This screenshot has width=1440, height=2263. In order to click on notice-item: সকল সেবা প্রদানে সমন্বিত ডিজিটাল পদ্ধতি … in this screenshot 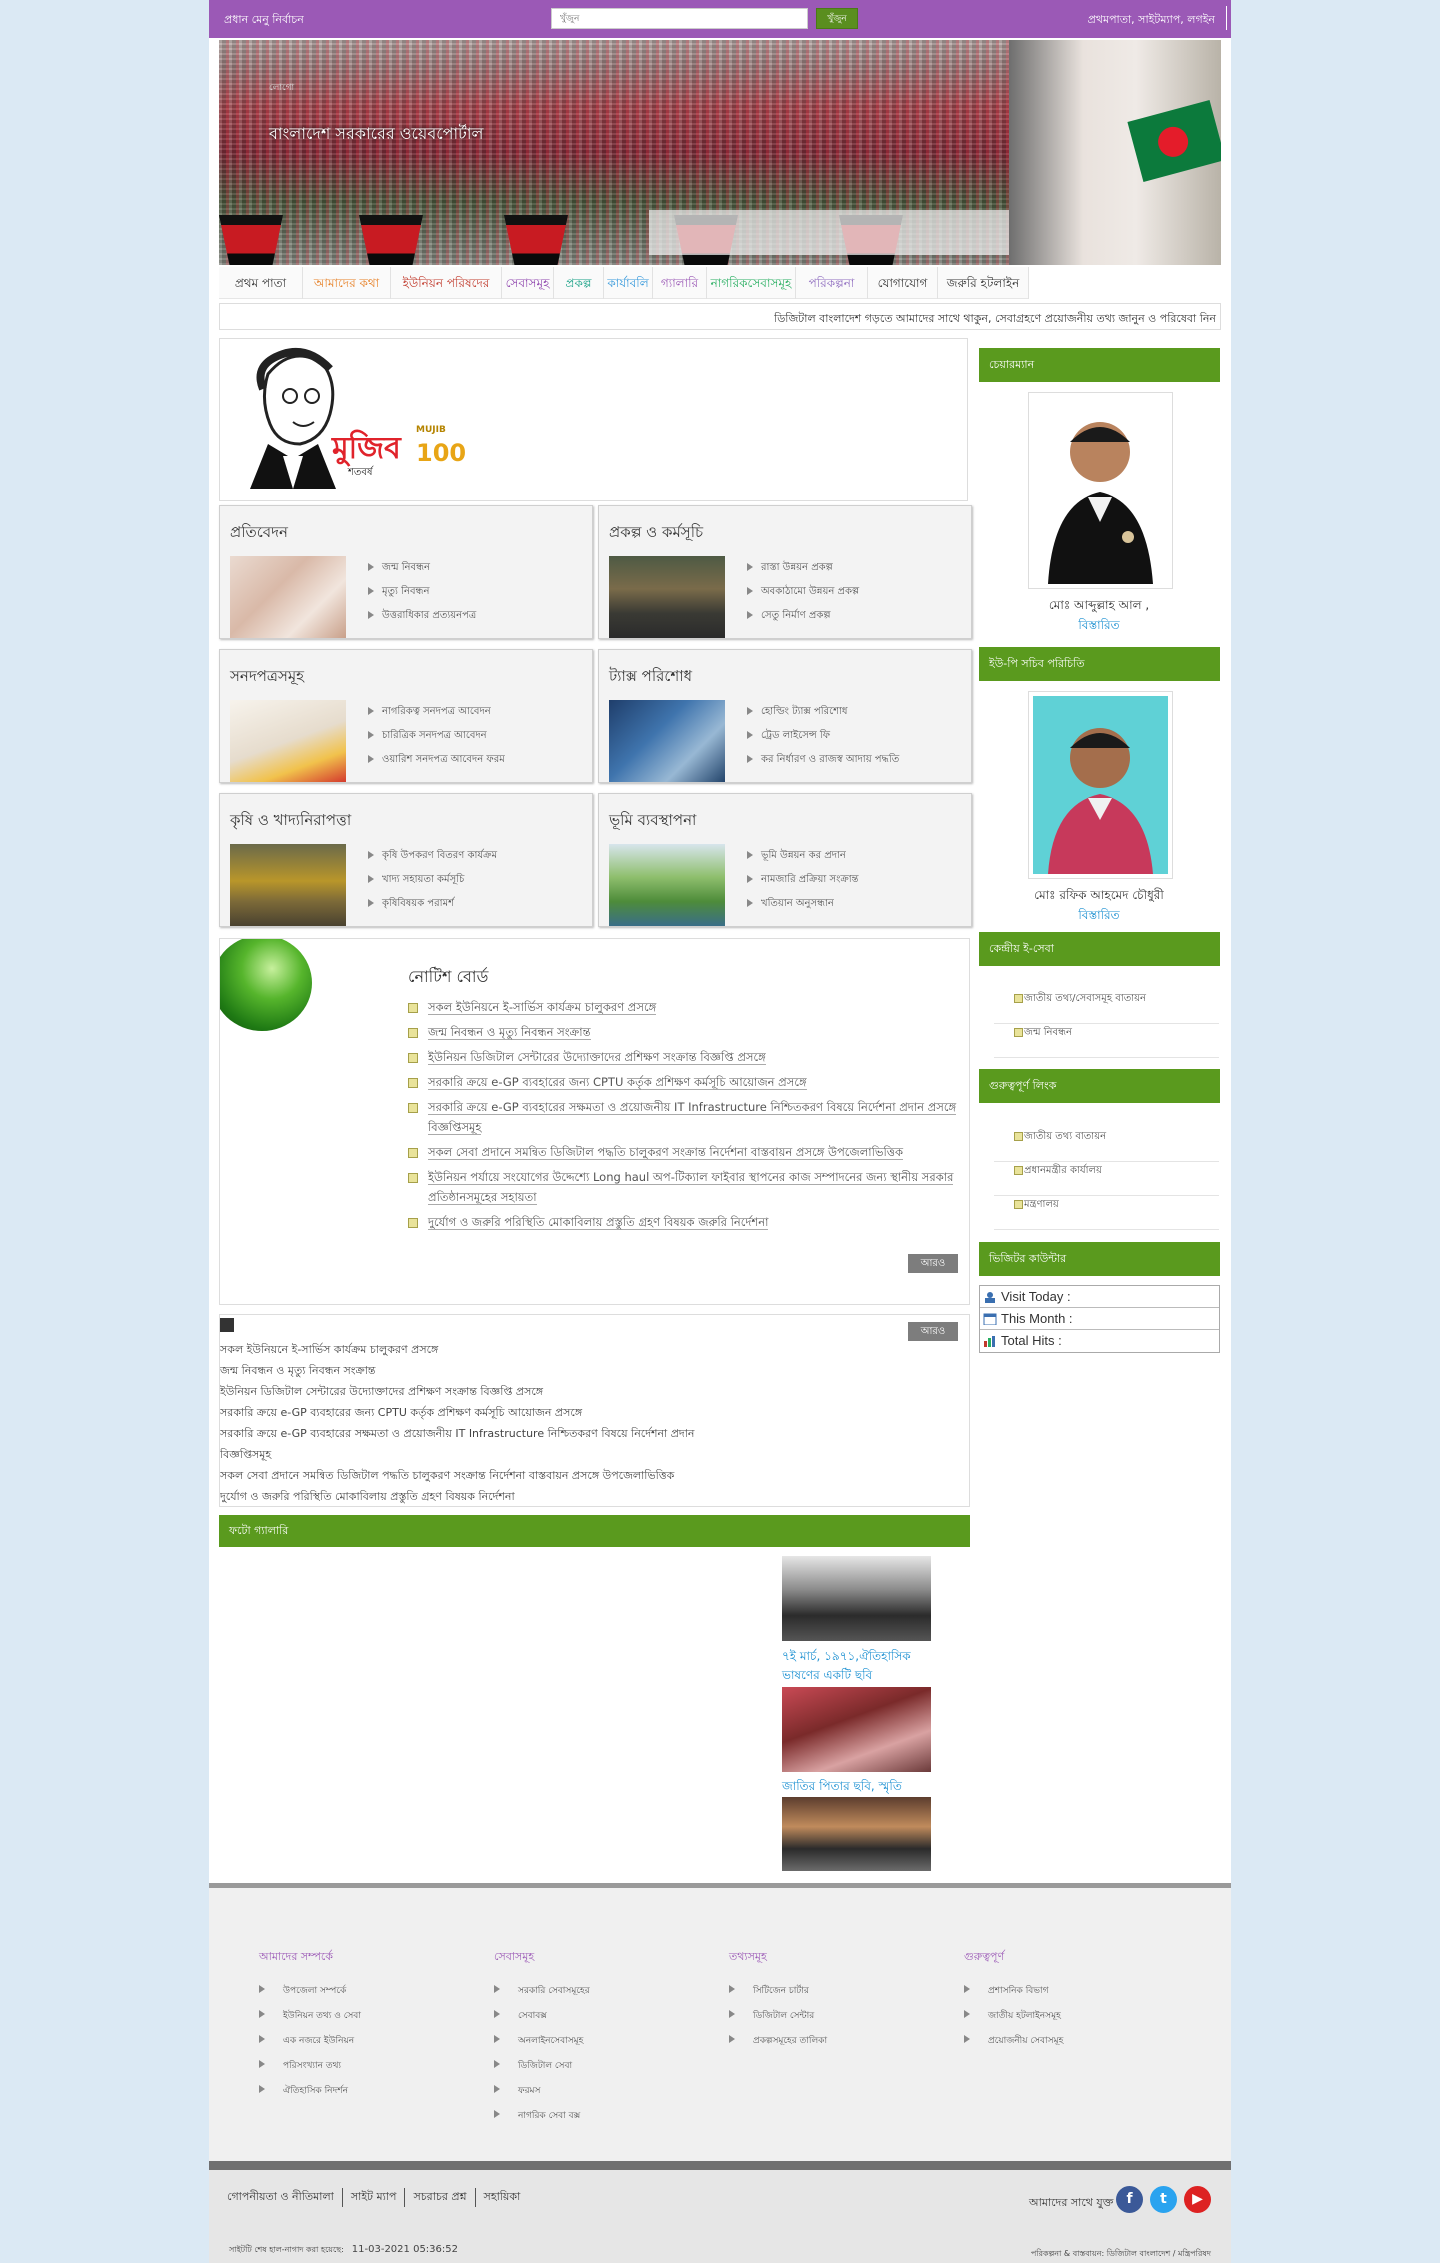, I will do `click(688, 1152)`.